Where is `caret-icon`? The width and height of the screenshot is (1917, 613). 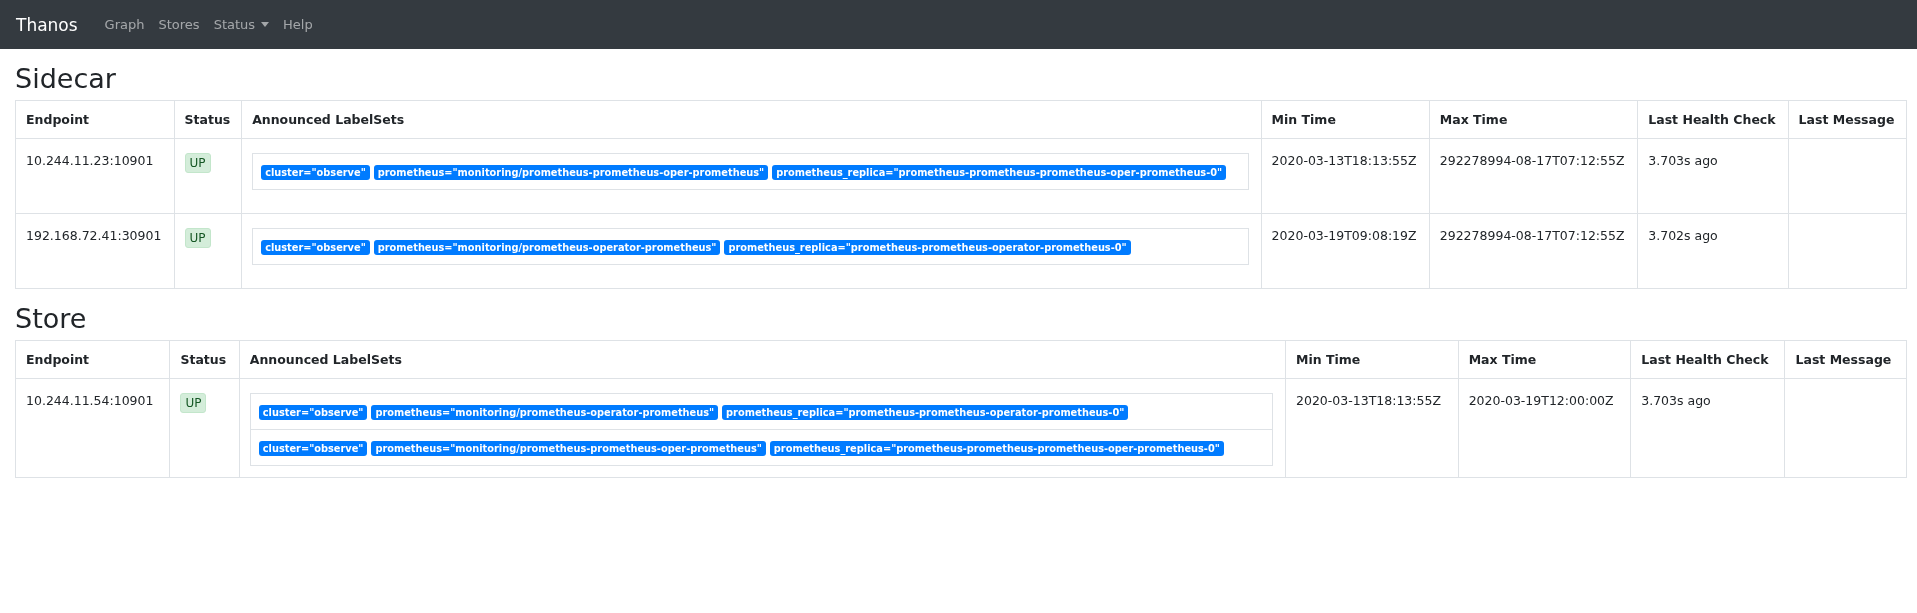 caret-icon is located at coordinates (265, 24).